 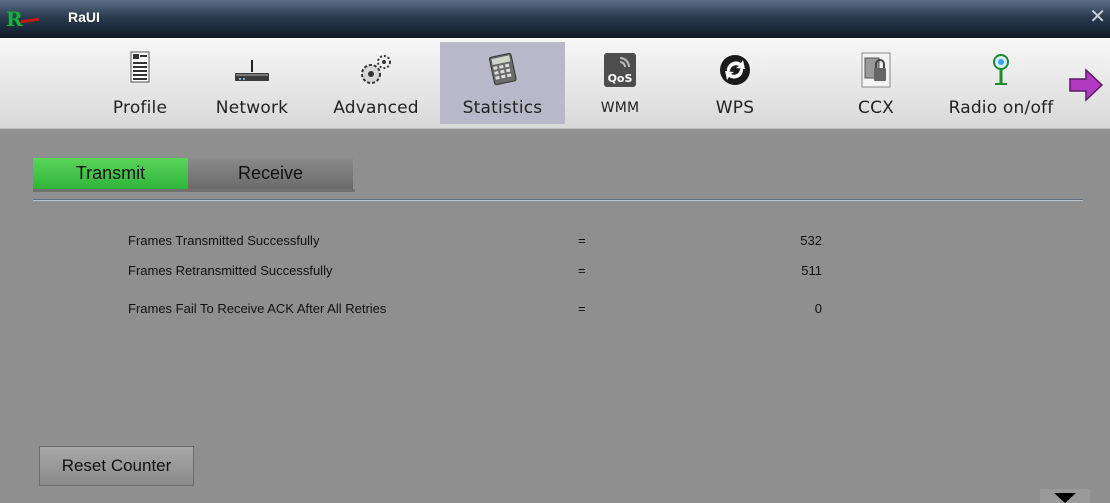 What do you see at coordinates (140, 67) in the screenshot?
I see `profile-icon` at bounding box center [140, 67].